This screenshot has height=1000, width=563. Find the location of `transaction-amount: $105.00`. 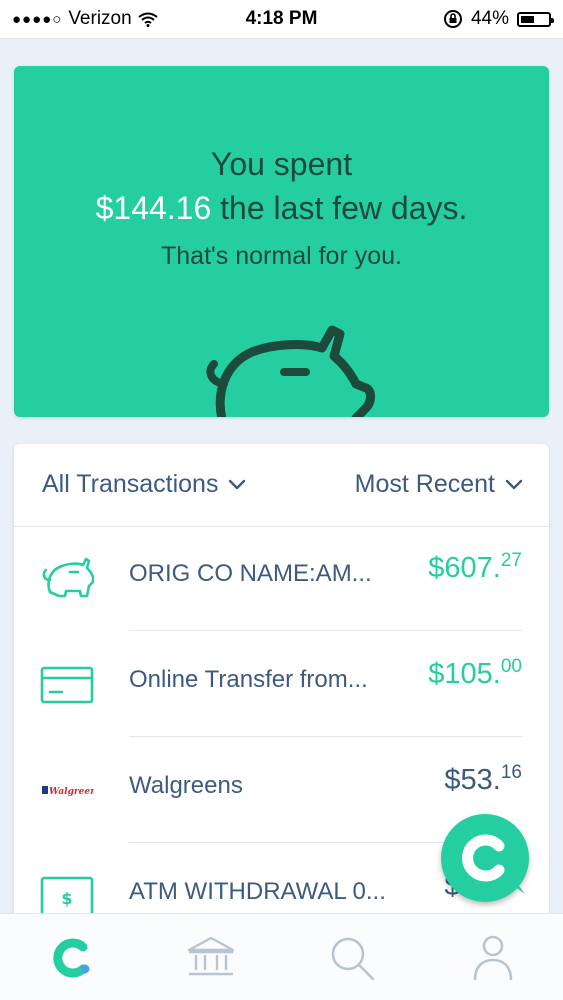

transaction-amount: $105.00 is located at coordinates (475, 673).